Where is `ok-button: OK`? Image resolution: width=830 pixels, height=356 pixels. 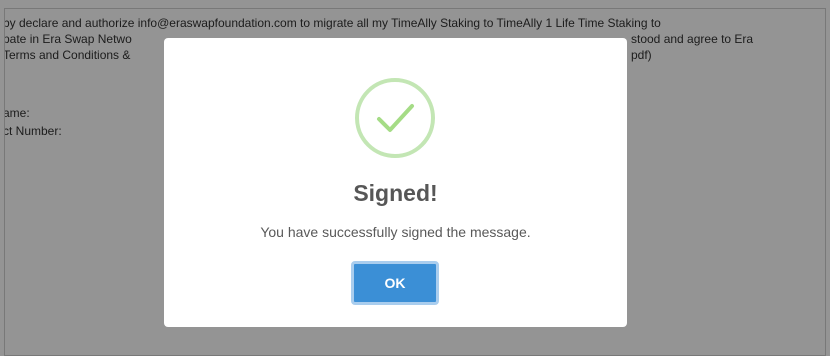
ok-button: OK is located at coordinates (395, 283).